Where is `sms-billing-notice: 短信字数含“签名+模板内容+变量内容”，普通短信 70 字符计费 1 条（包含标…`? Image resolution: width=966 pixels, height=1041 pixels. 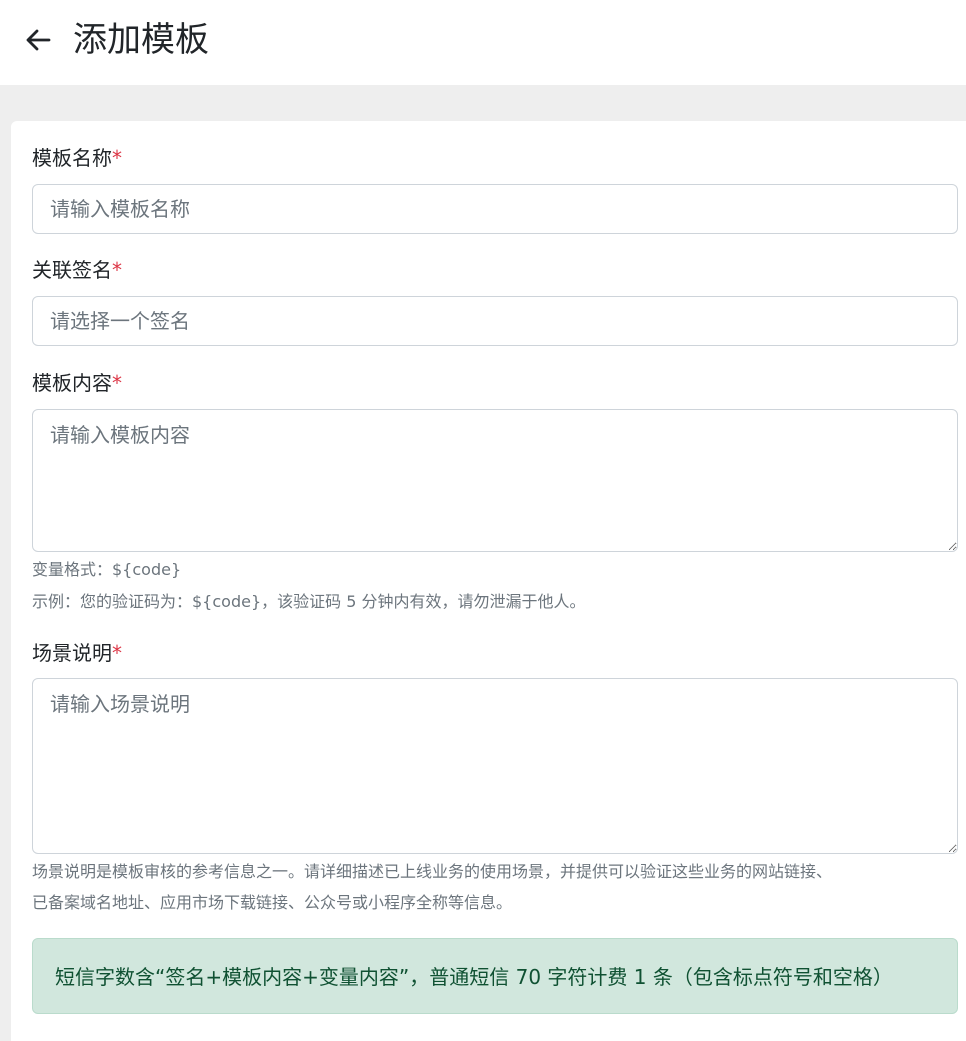
sms-billing-notice: 短信字数含“签名+模板内容+变量内容”，普通短信 70 字符计费 1 条（包含标… is located at coordinates (495, 976).